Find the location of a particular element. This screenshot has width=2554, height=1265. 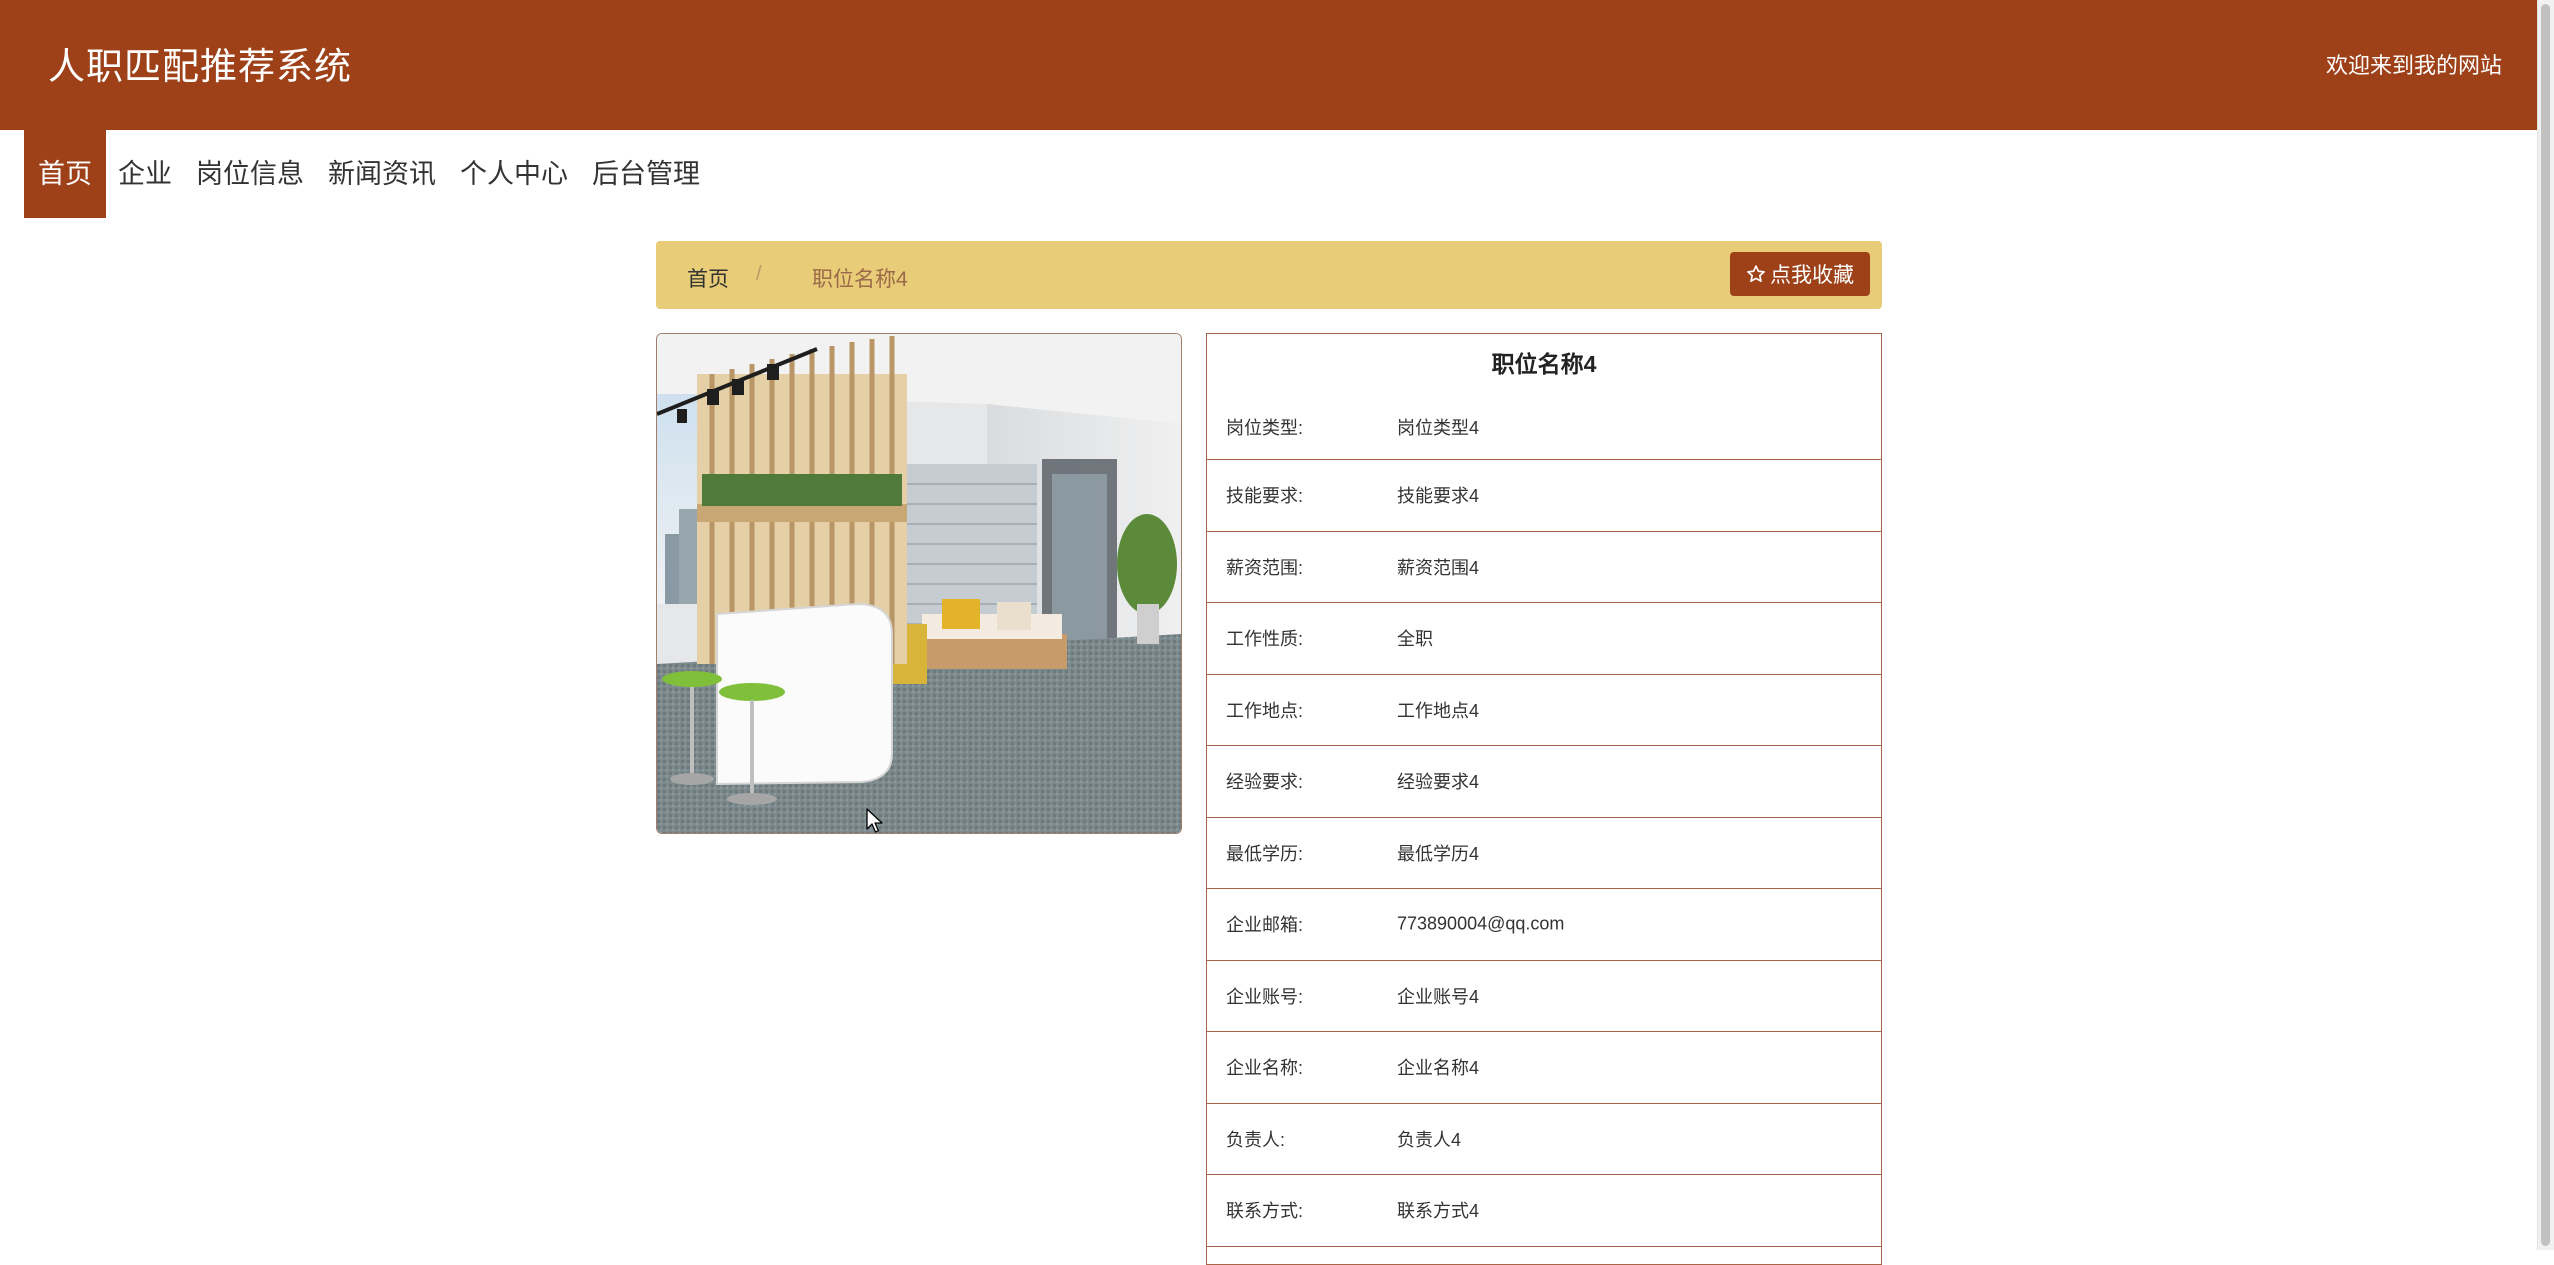

detail-value: 技能要求4 is located at coordinates (1438, 496).